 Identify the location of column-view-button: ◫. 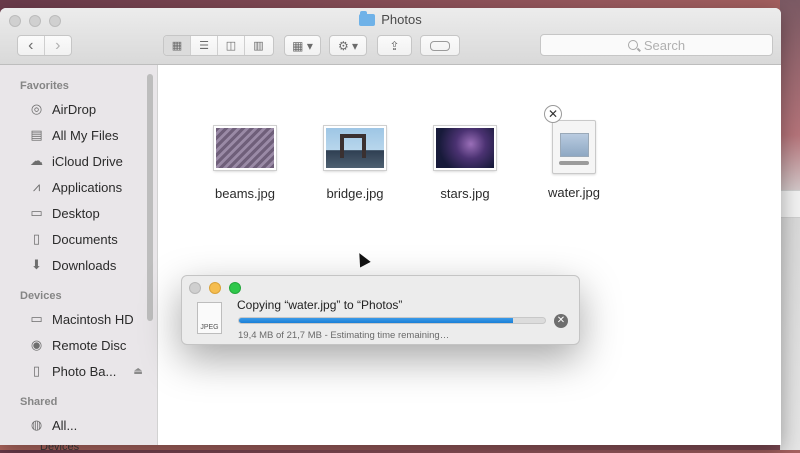
(231, 45).